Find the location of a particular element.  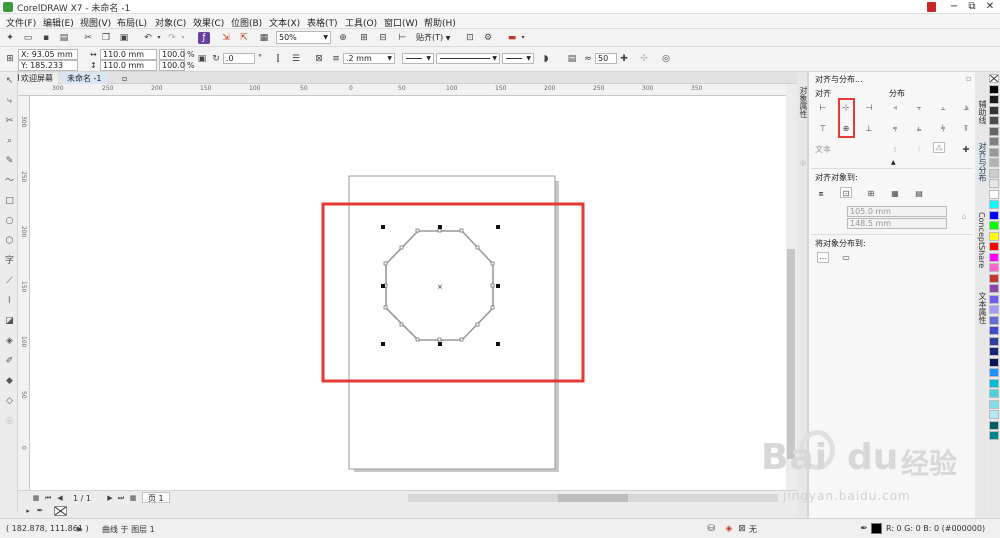

line-style-select: ▼ is located at coordinates (468, 58).